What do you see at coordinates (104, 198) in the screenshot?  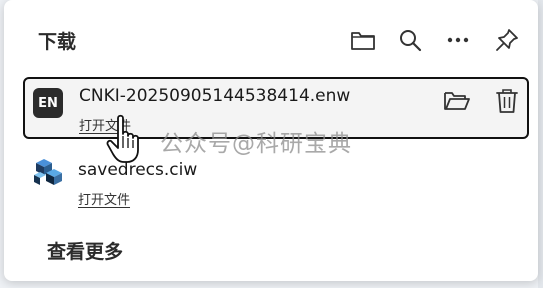 I see `open-file-link: 打开文件` at bounding box center [104, 198].